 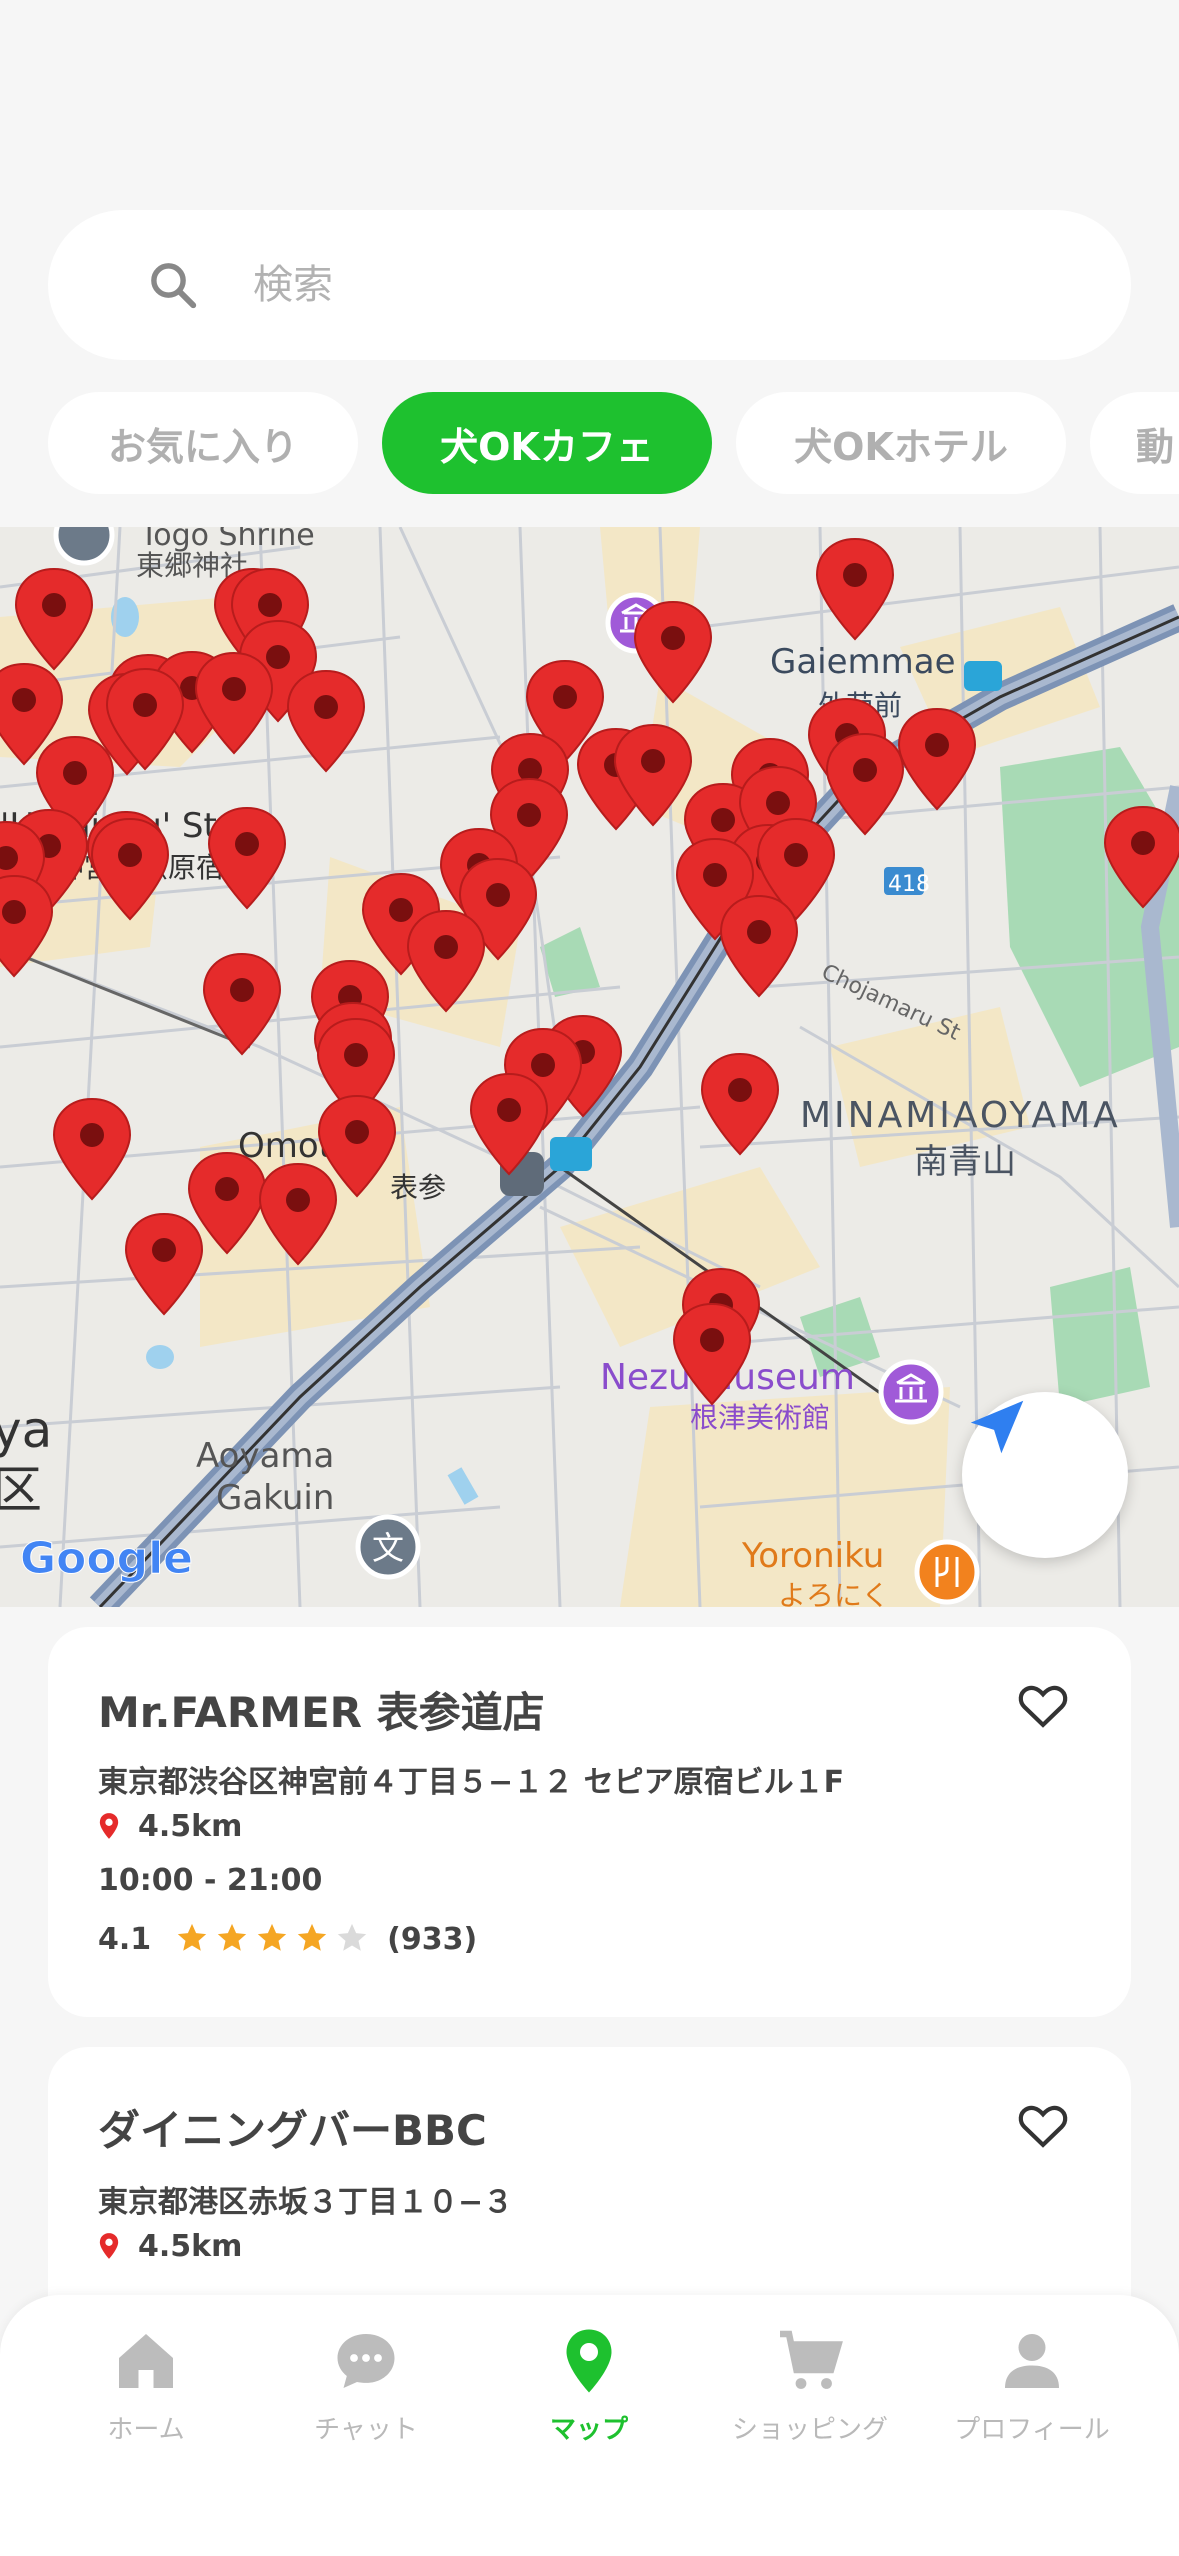 I want to click on category-chips: お気に入り 犬OKカフェ 犬OKホテル 動, so click(x=589, y=444).